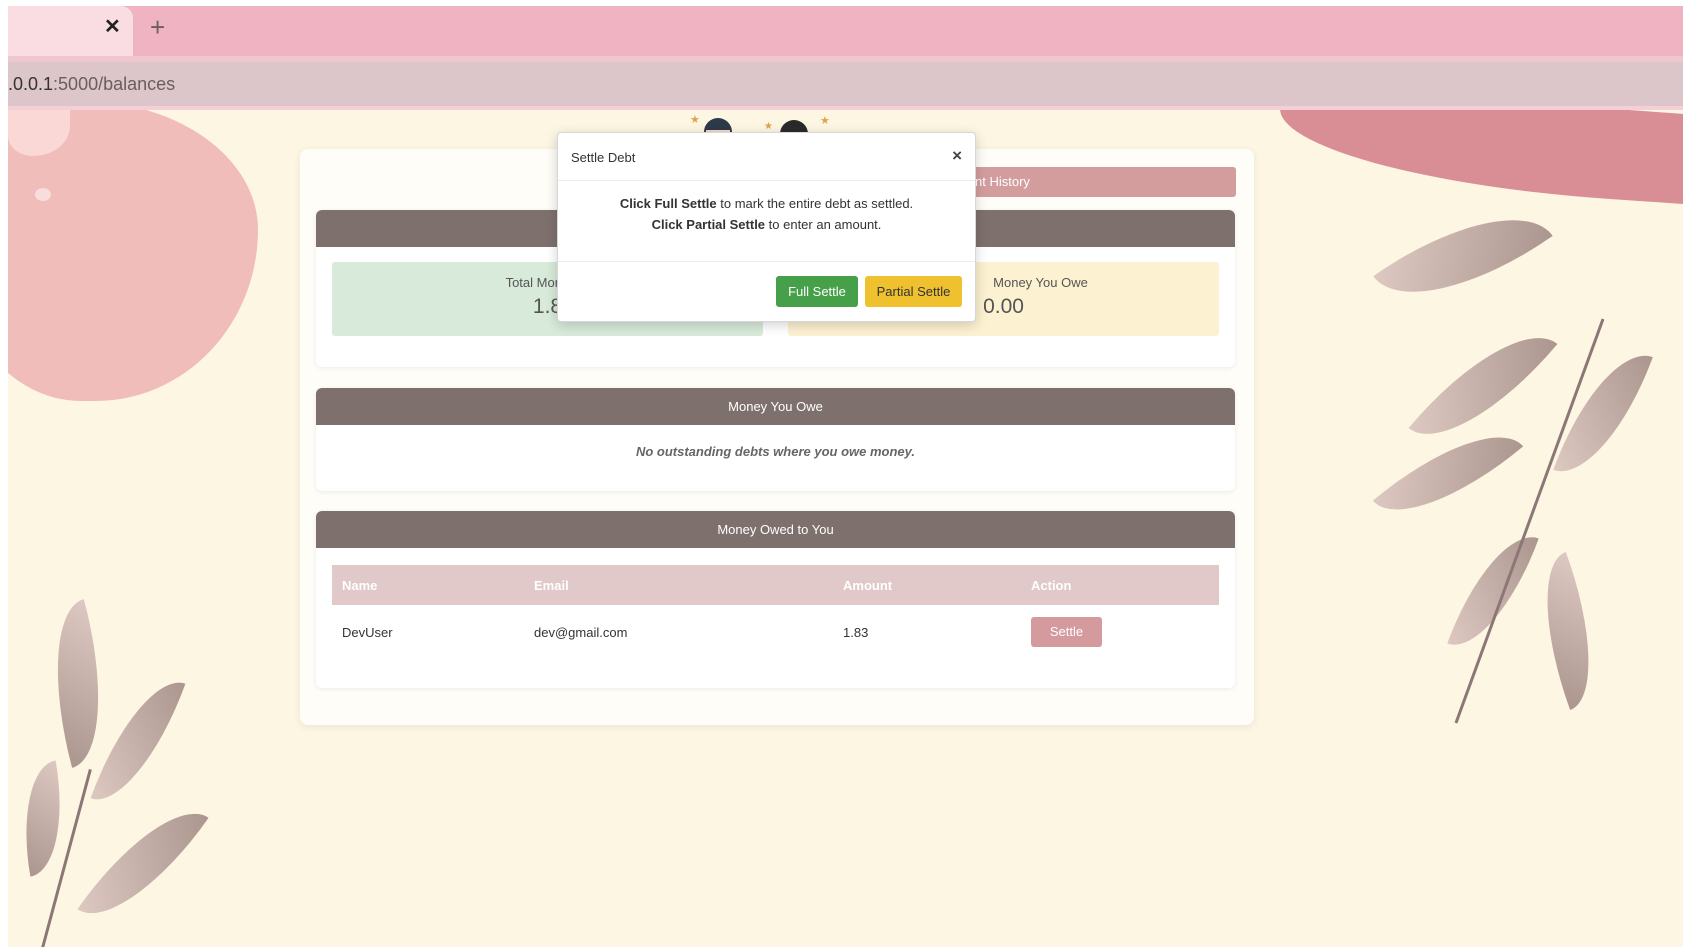 The width and height of the screenshot is (1683, 947). Describe the element at coordinates (603, 157) in the screenshot. I see `modal-title: Settle Debt` at that location.